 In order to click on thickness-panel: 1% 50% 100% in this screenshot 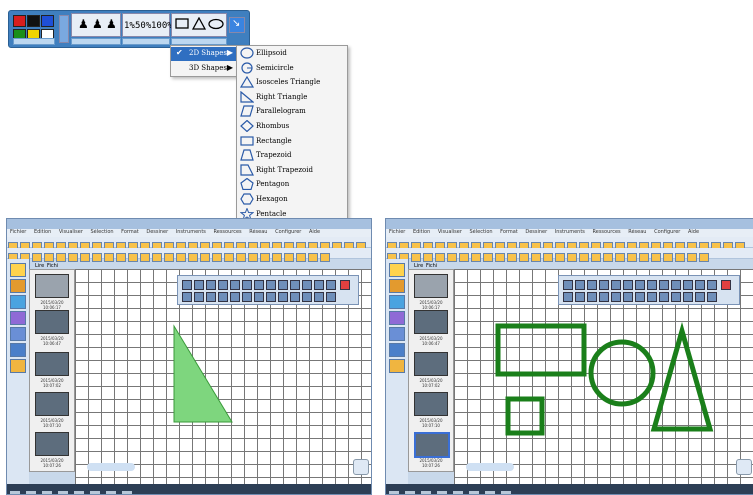, I will do `click(147, 25)`.